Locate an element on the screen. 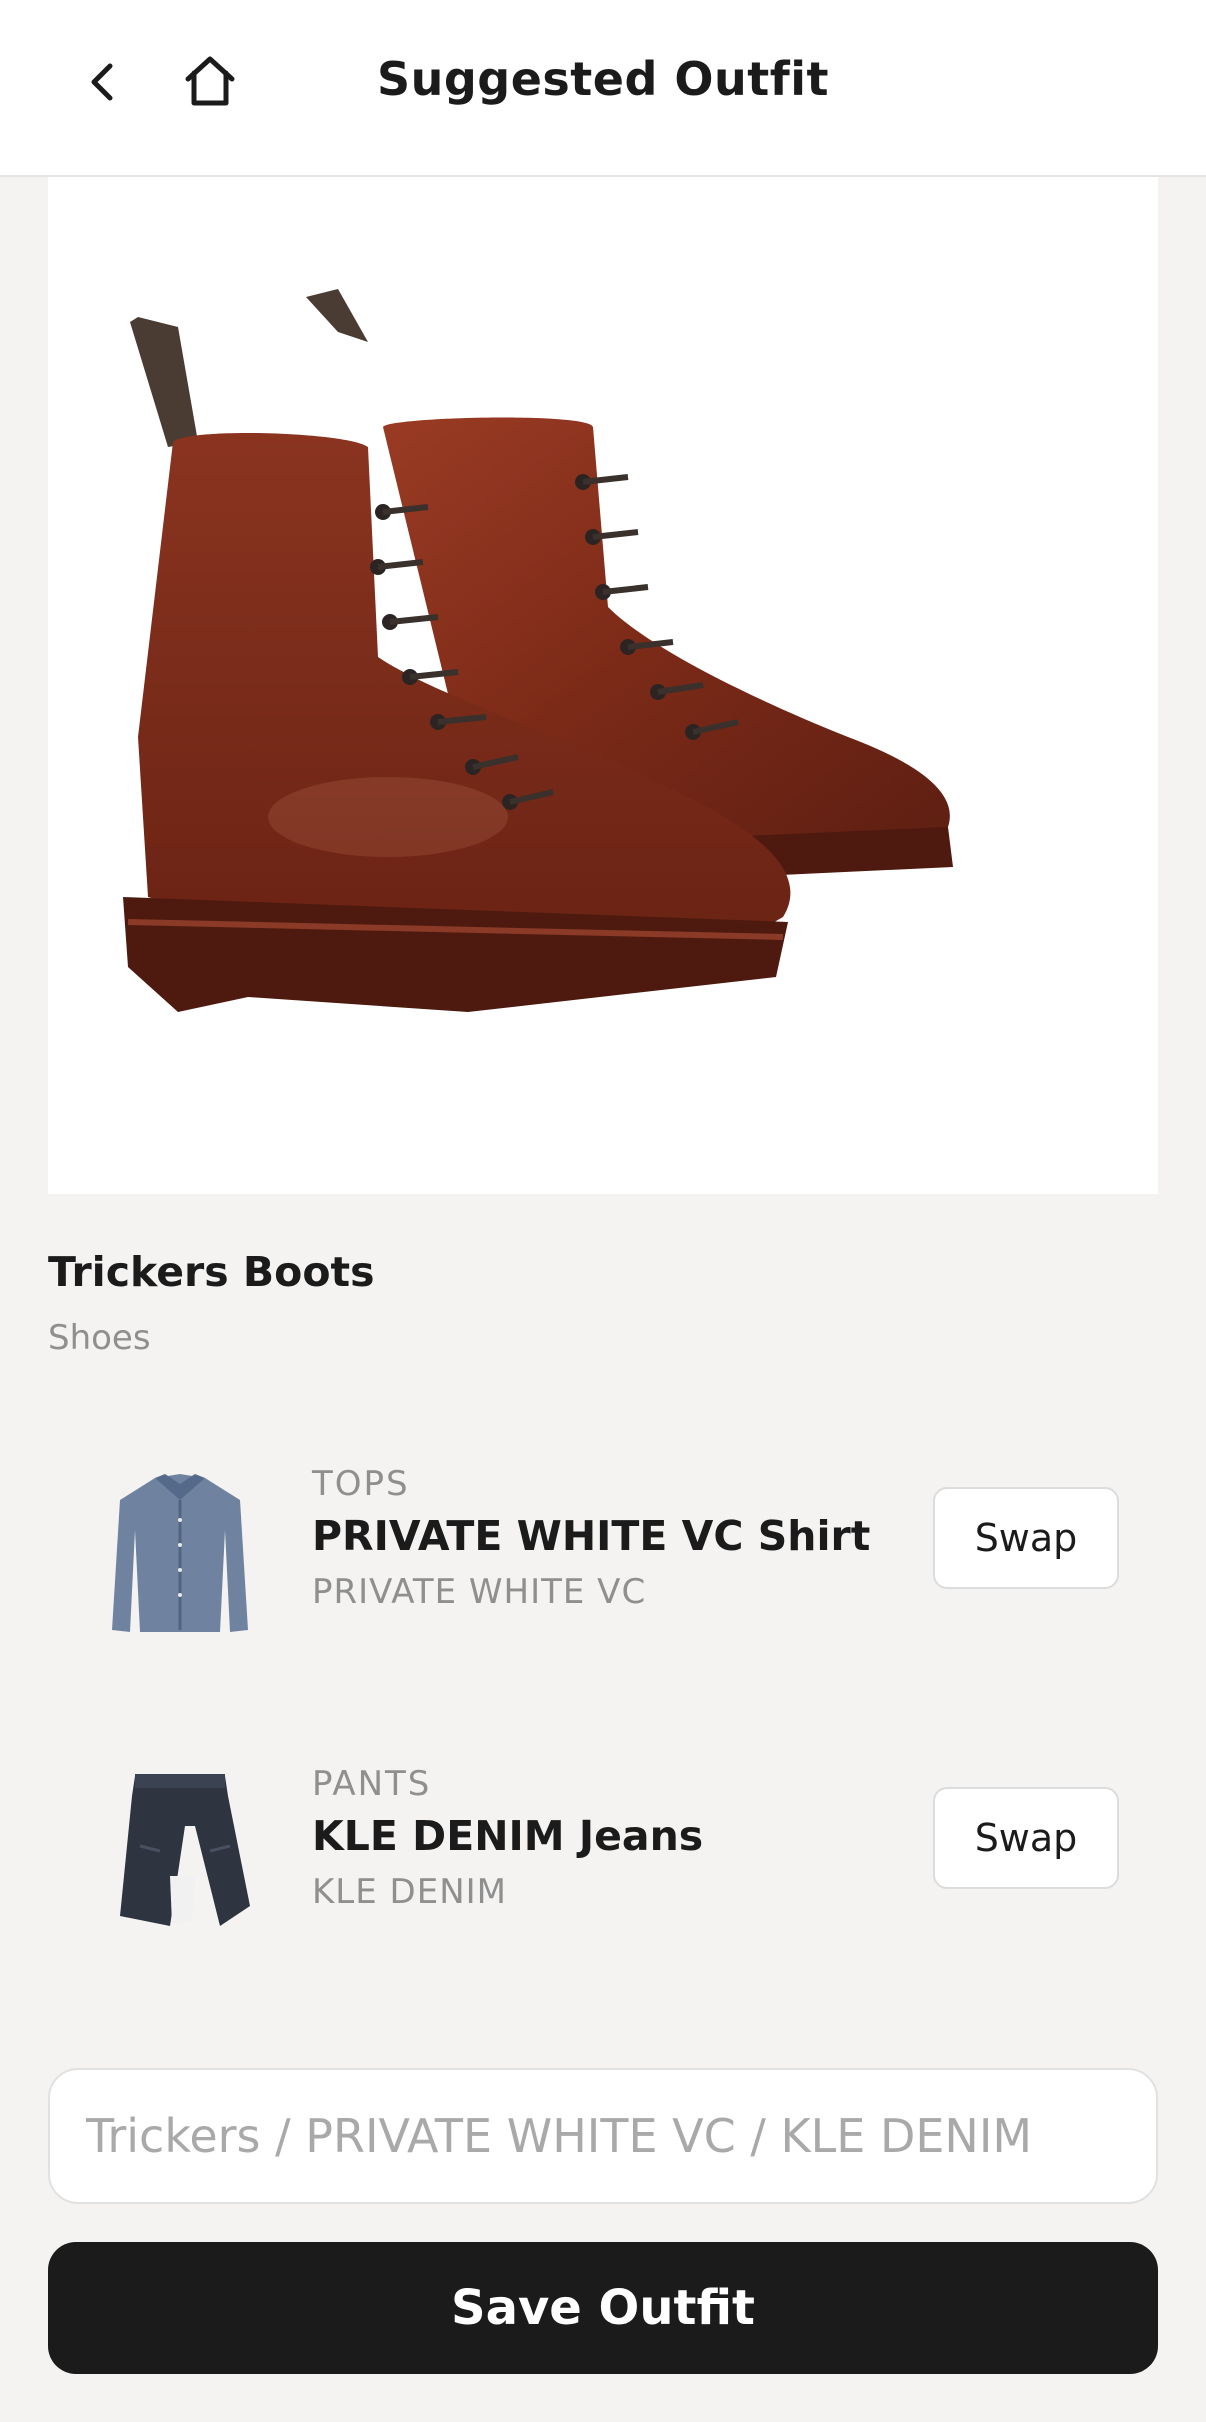 Image resolution: width=1206 pixels, height=2422 pixels. shirt-thumbnail is located at coordinates (180, 1553).